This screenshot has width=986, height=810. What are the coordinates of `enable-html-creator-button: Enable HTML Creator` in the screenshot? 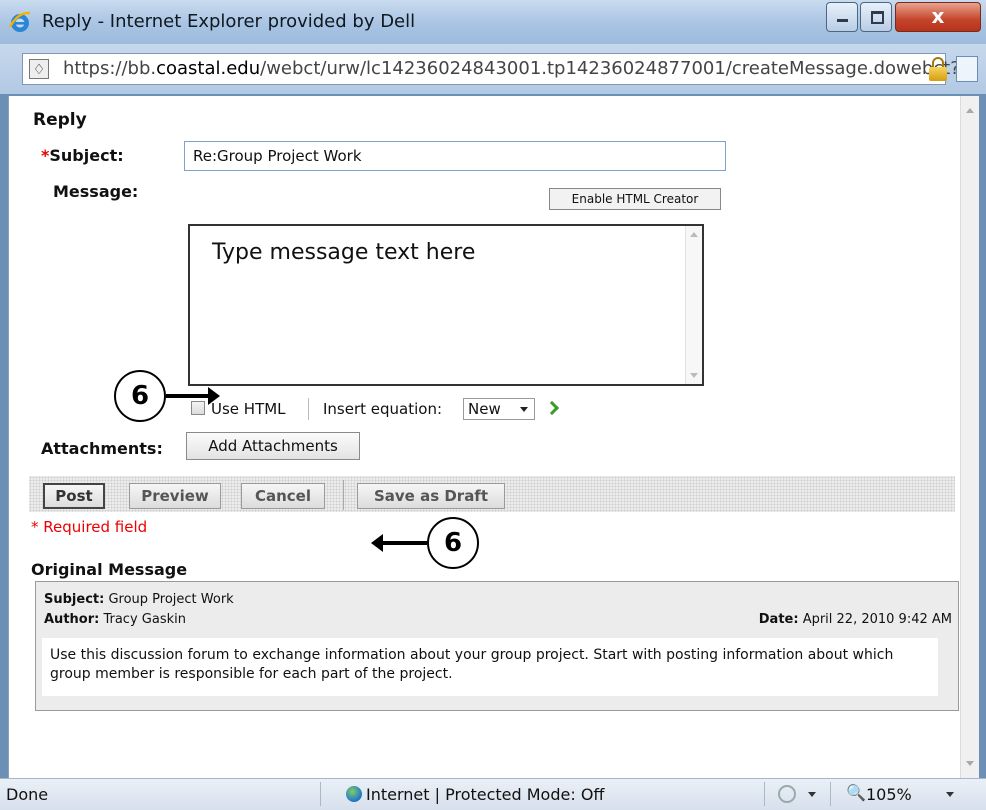 It's located at (635, 199).